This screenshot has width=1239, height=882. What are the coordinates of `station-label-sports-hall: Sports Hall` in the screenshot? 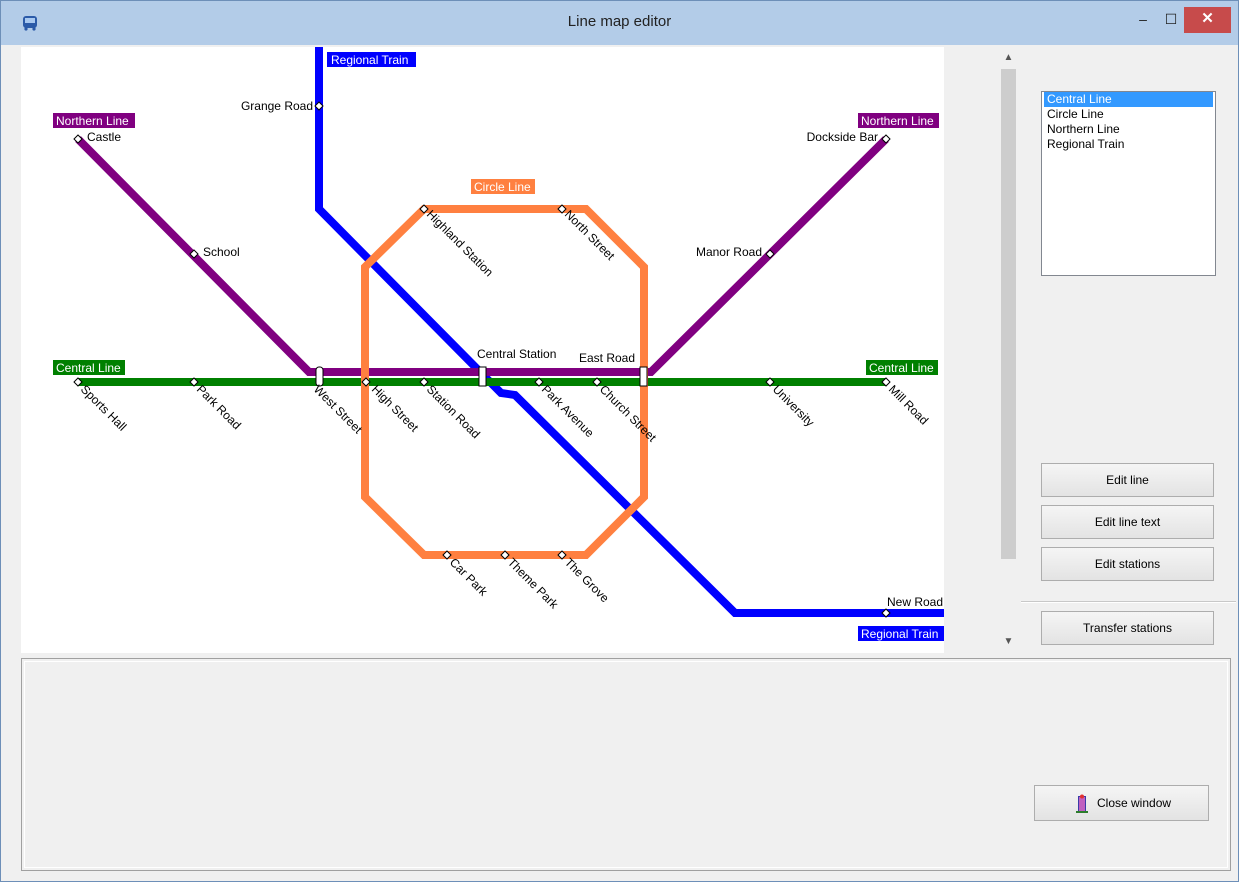 It's located at (103, 407).